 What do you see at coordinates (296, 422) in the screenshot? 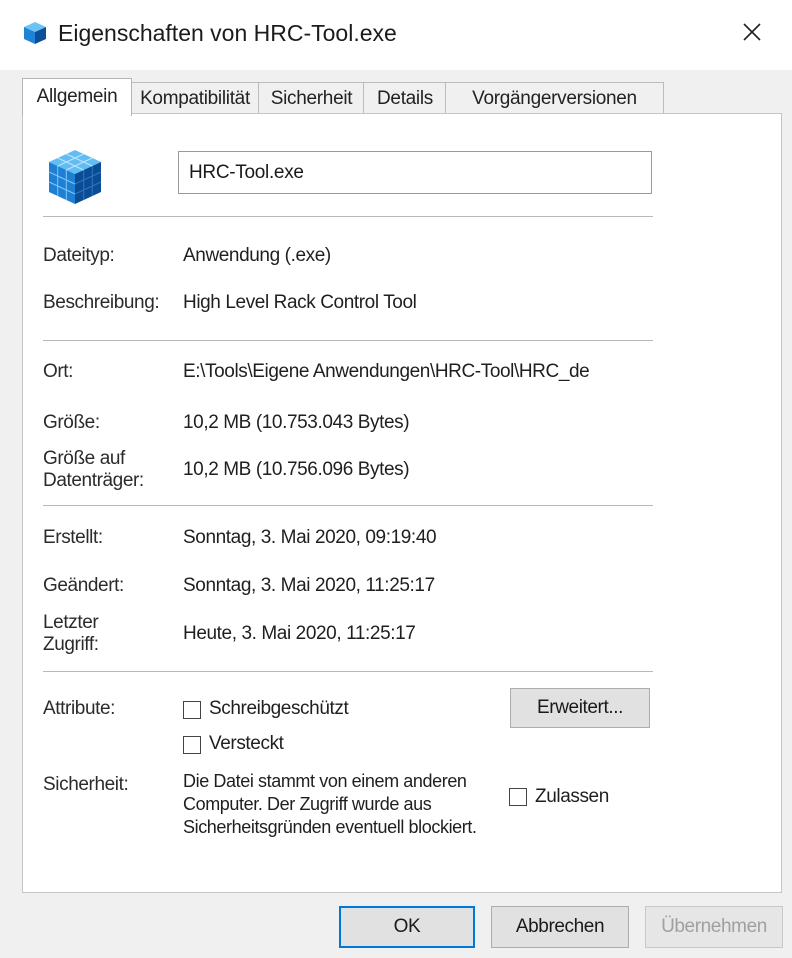
I see `size-value: 10,2 MB (10.753.043 Bytes)` at bounding box center [296, 422].